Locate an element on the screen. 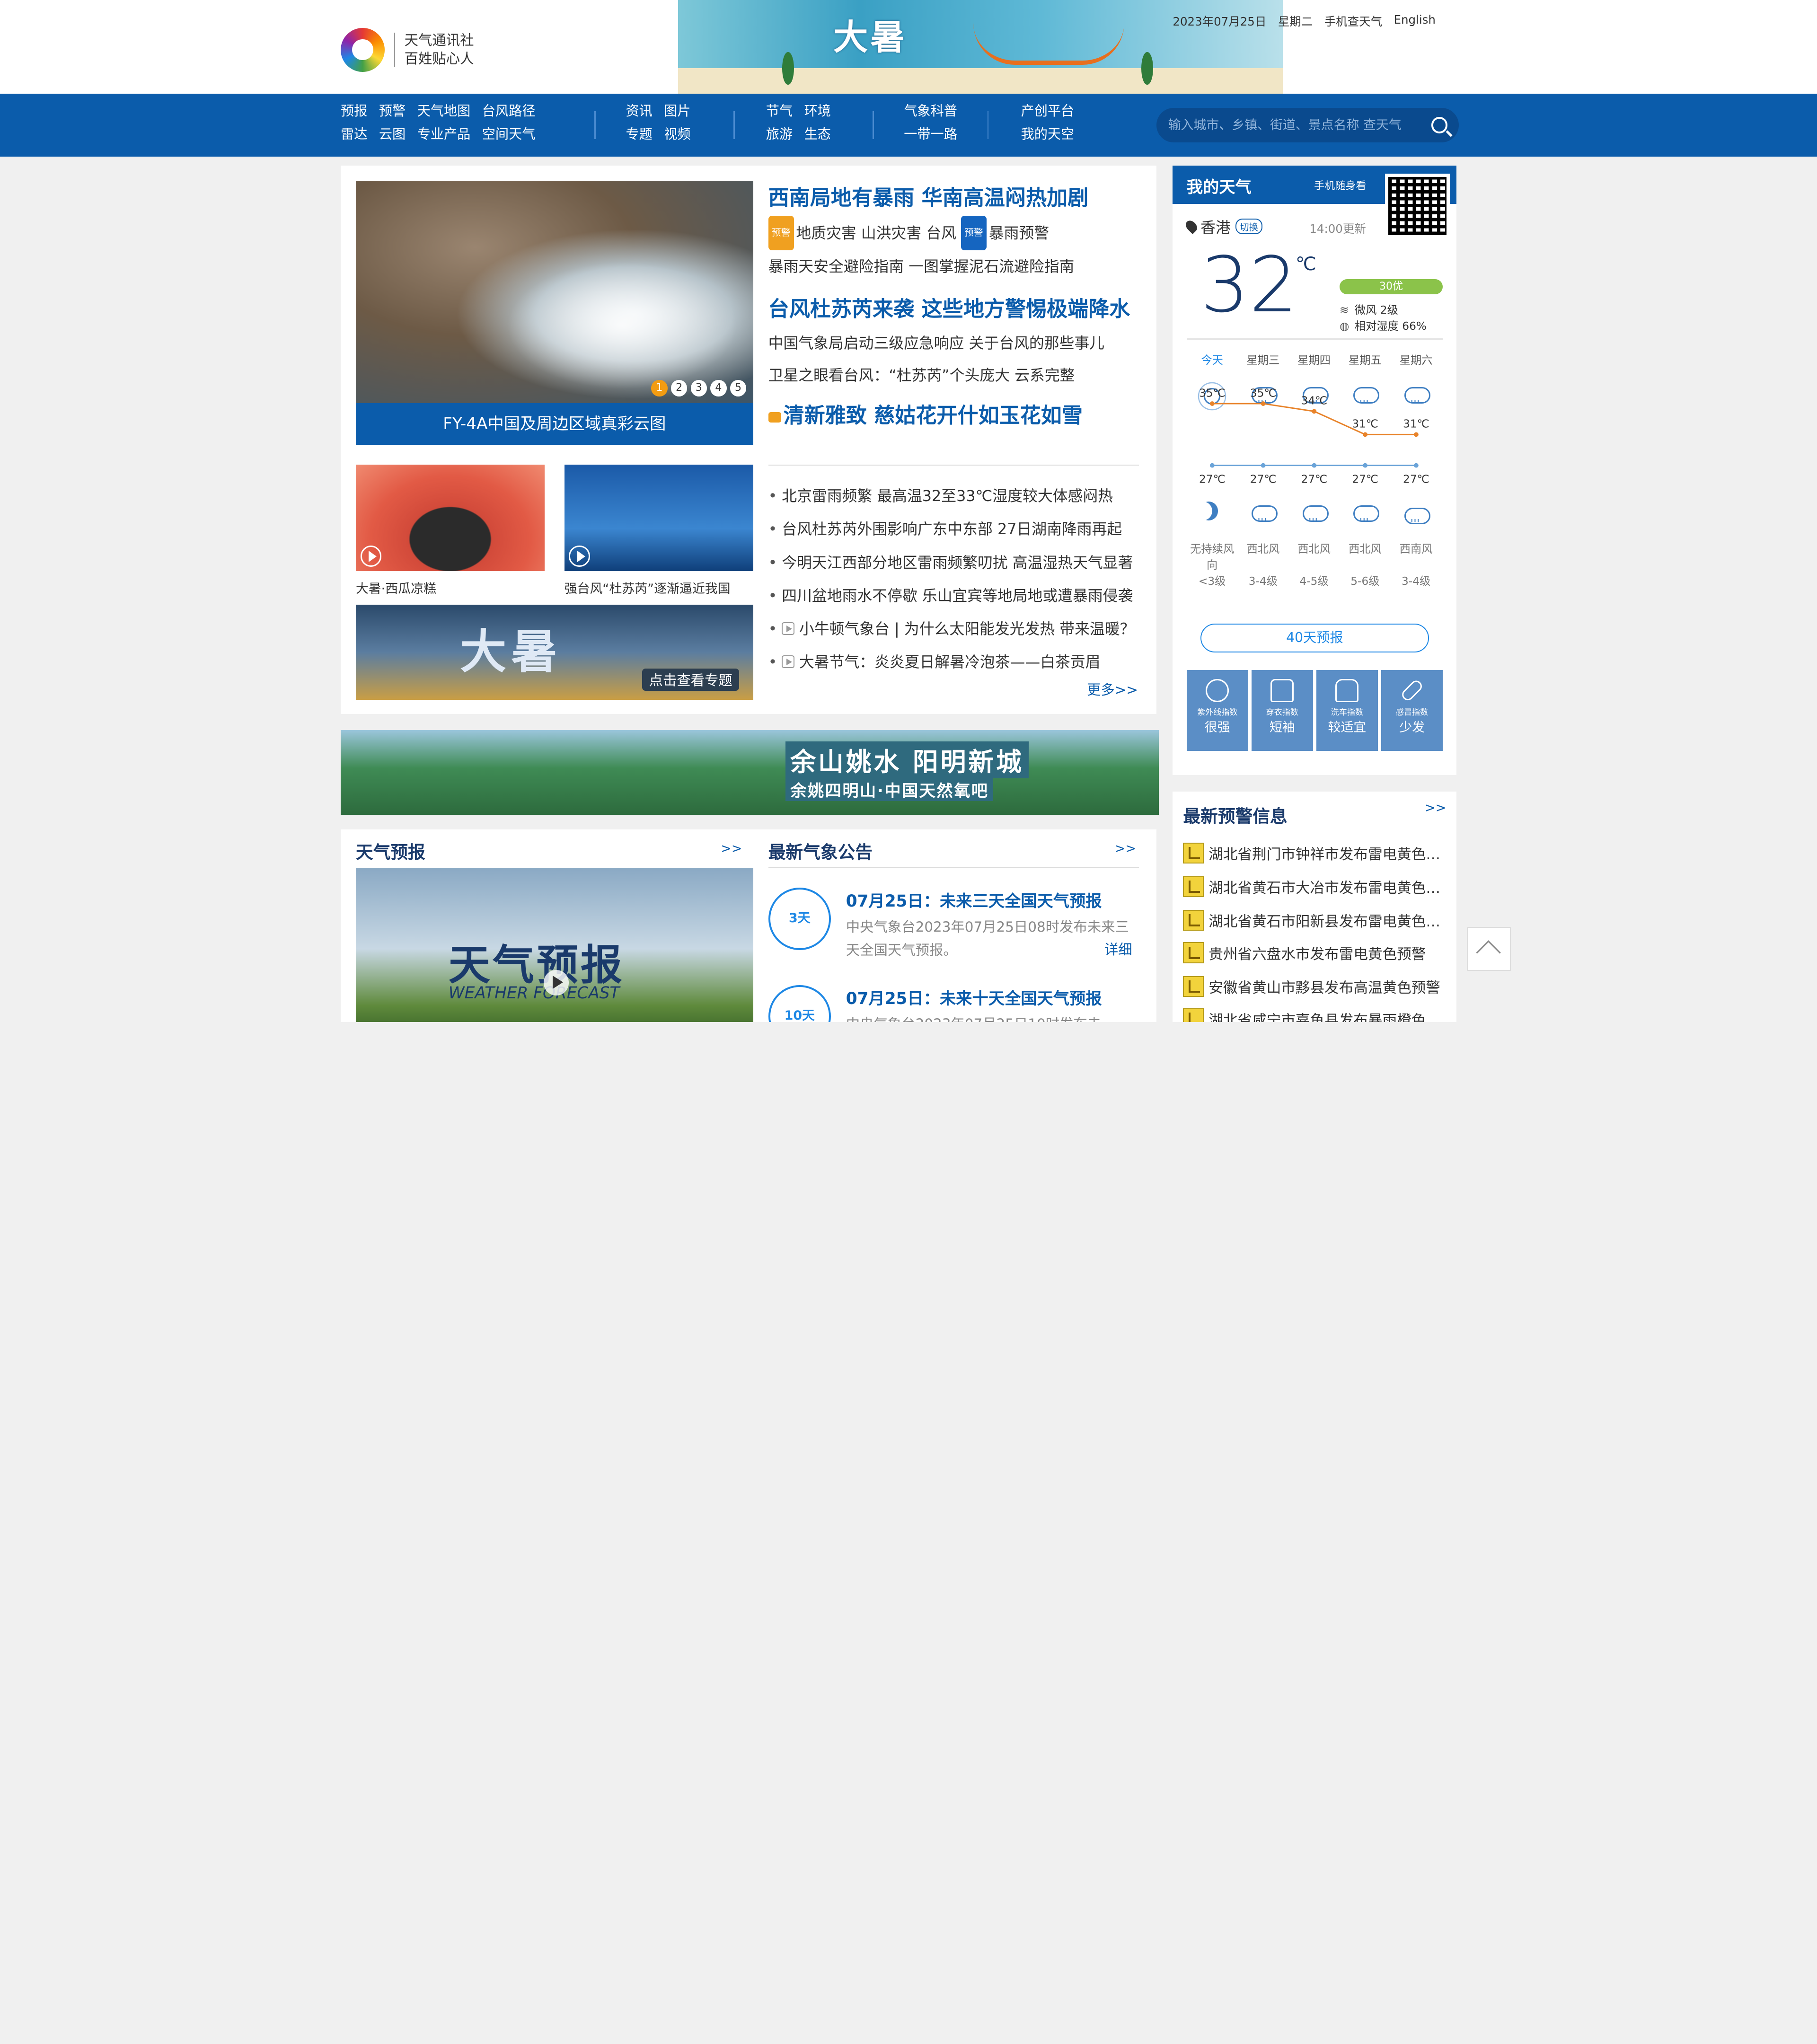 This screenshot has height=2044, width=1817. index-clothing: 穿衣指数 短袖 is located at coordinates (1282, 710).